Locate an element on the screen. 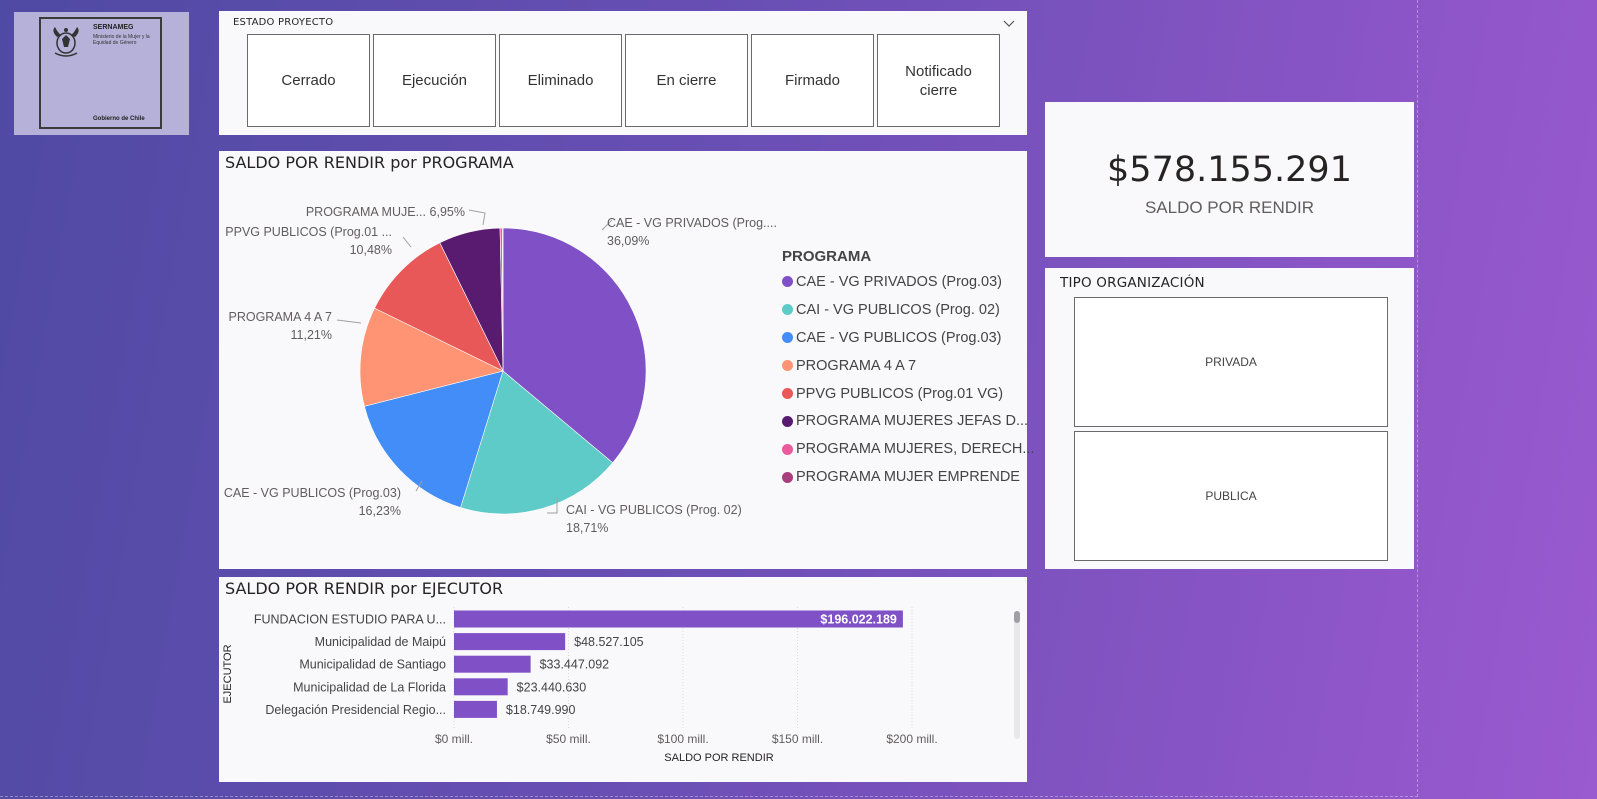  x-tick-label: $100 mill. is located at coordinates (682, 739).